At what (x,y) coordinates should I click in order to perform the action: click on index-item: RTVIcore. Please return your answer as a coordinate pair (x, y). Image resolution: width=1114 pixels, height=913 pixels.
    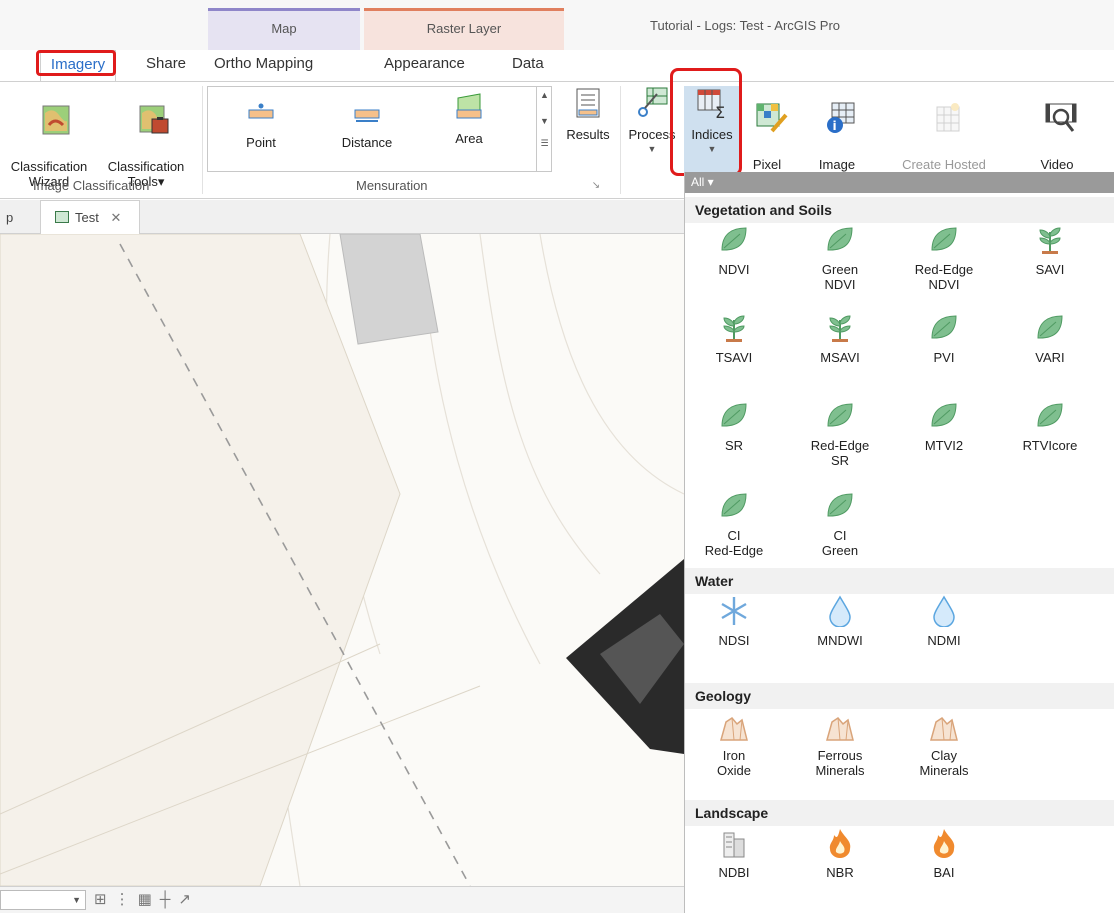
    Looking at the image, I should click on (1050, 426).